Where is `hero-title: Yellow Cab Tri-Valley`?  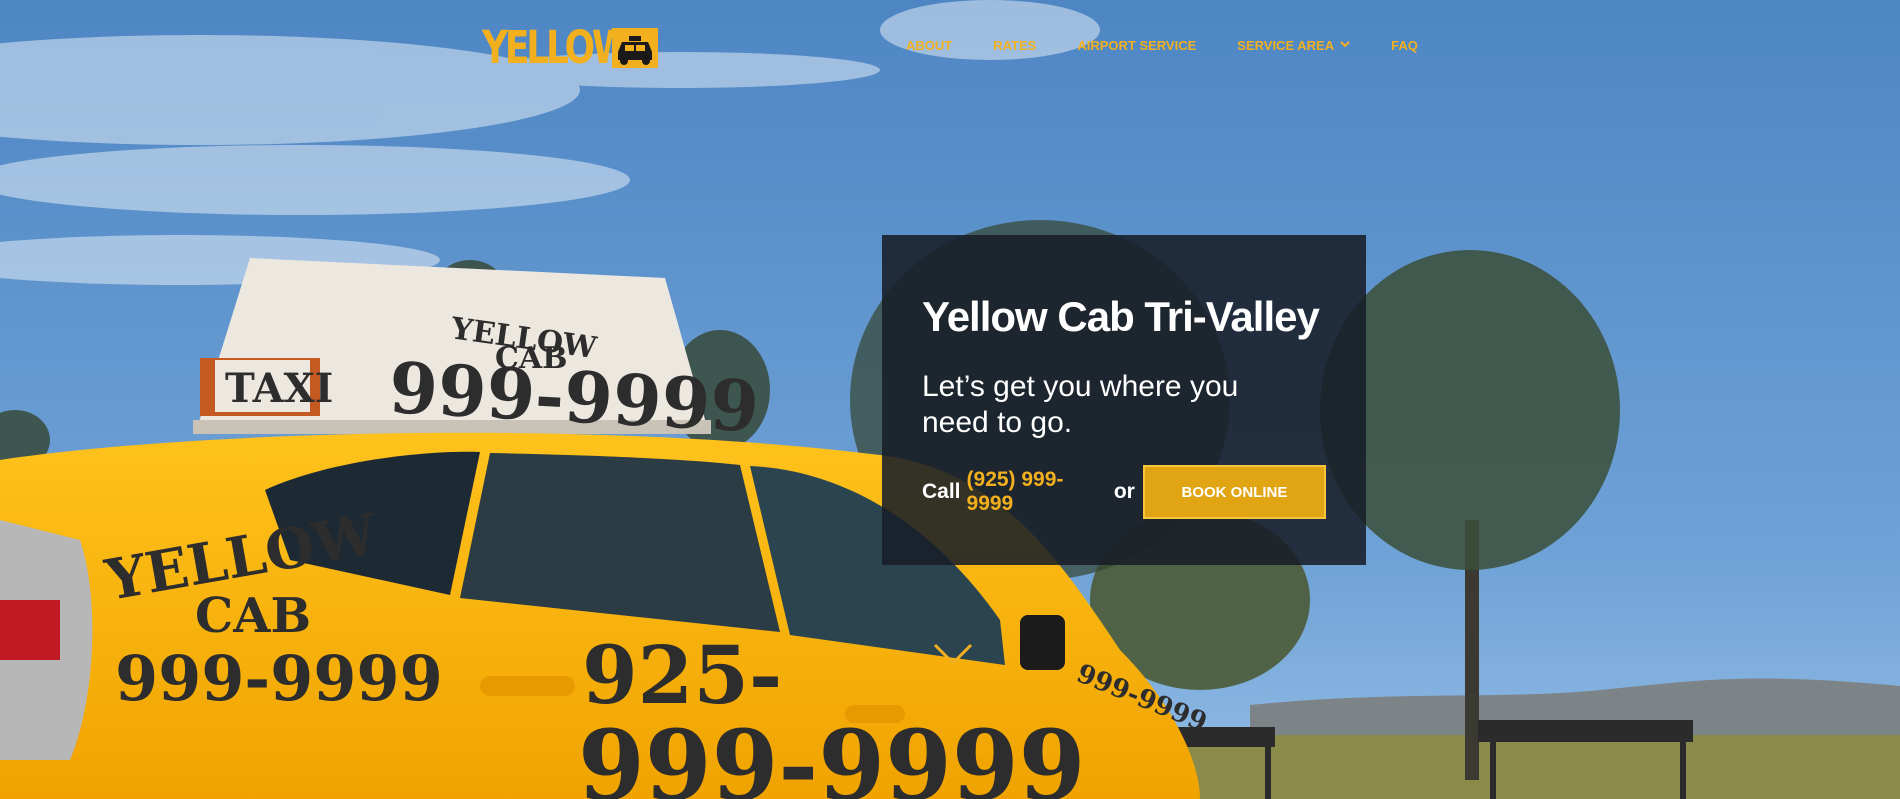 hero-title: Yellow Cab Tri-Valley is located at coordinates (1121, 316).